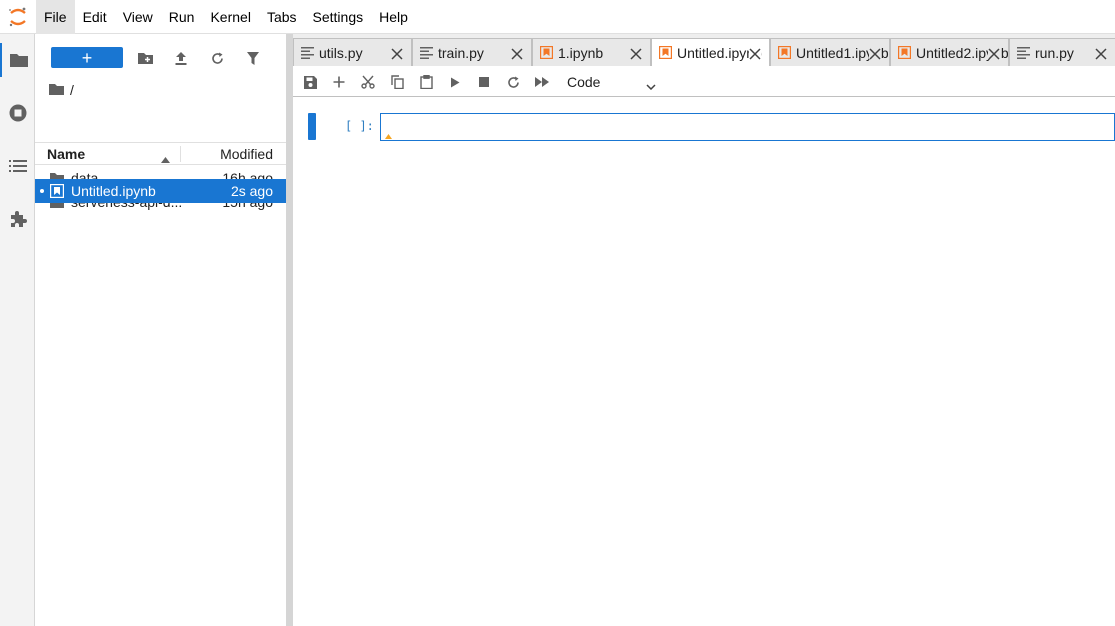  What do you see at coordinates (160, 58) in the screenshot?
I see `file-browser-toolbar: +` at bounding box center [160, 58].